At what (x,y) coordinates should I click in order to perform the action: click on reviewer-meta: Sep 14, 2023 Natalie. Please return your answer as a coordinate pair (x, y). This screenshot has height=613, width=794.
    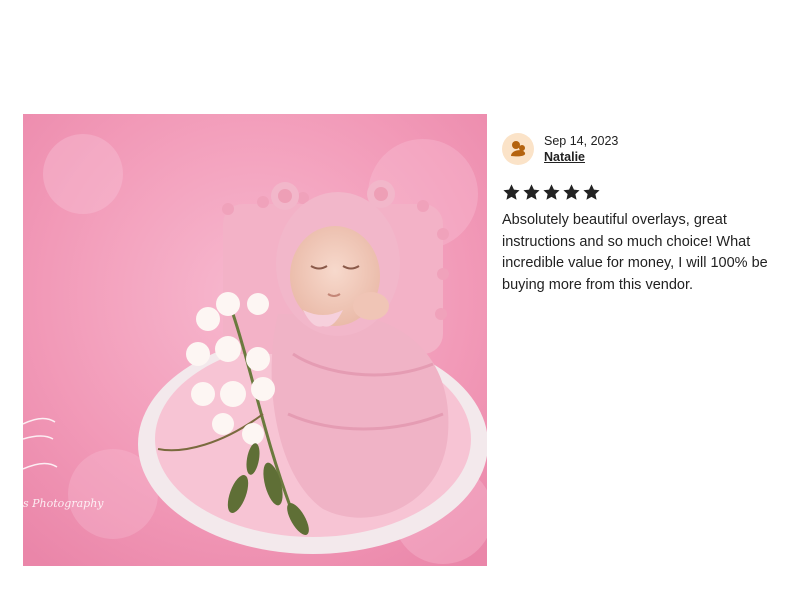
    Looking at the image, I should click on (581, 149).